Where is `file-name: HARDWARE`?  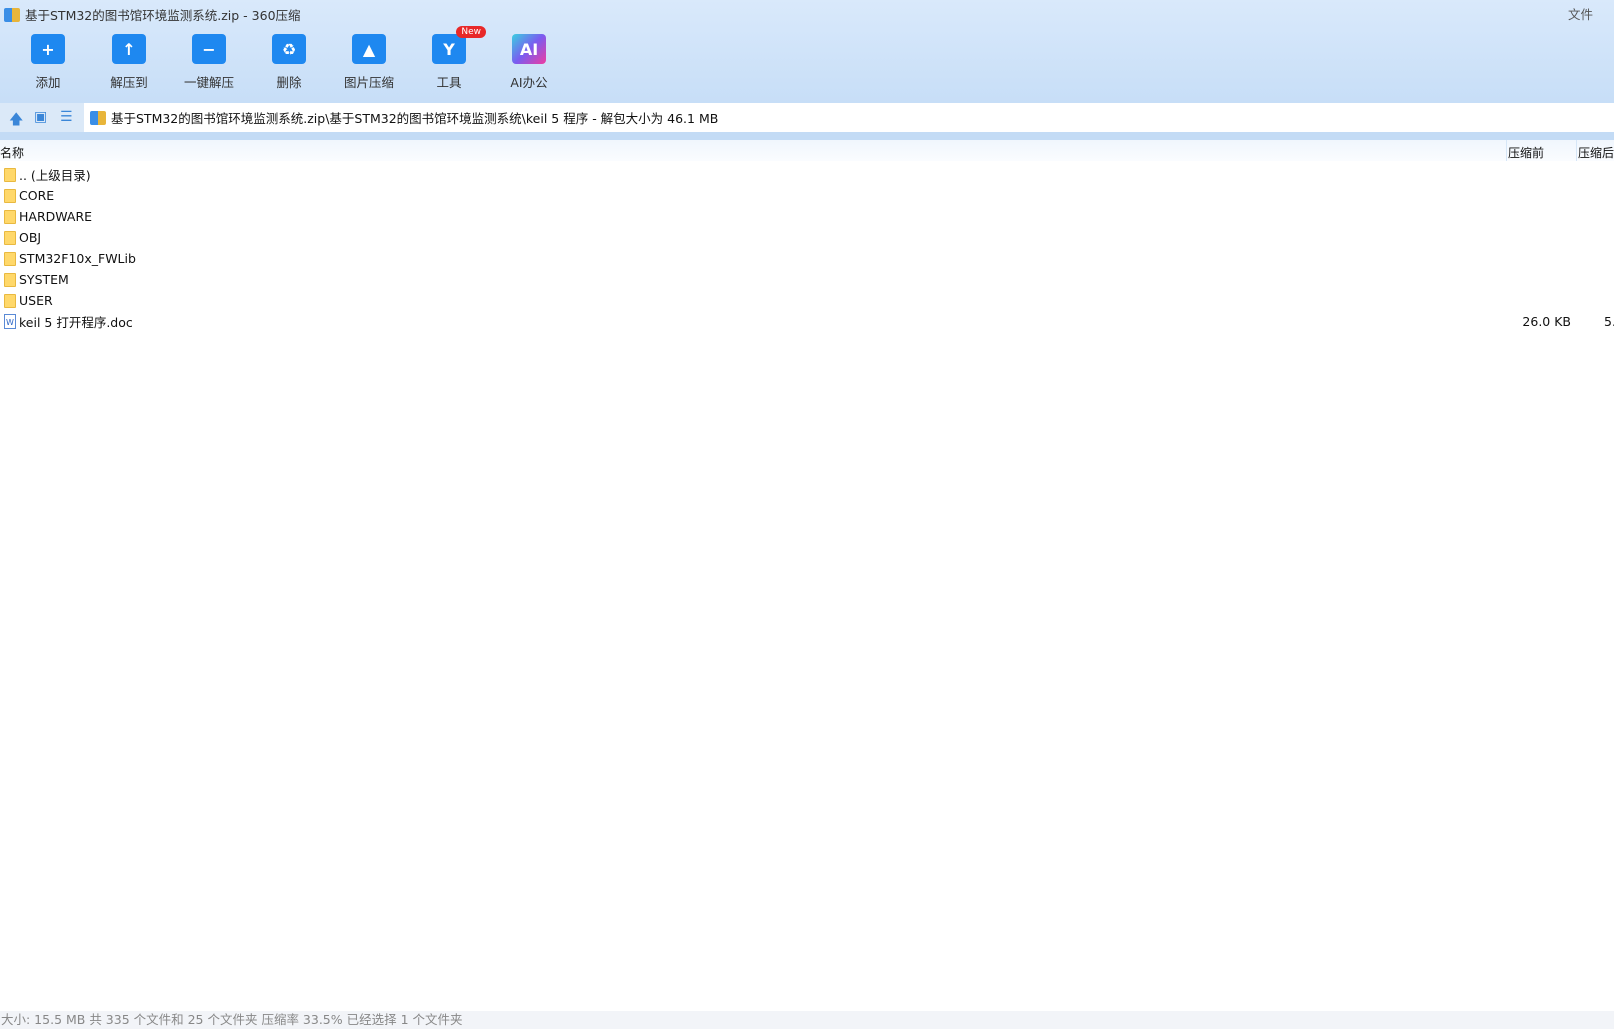
file-name: HARDWARE is located at coordinates (56, 216).